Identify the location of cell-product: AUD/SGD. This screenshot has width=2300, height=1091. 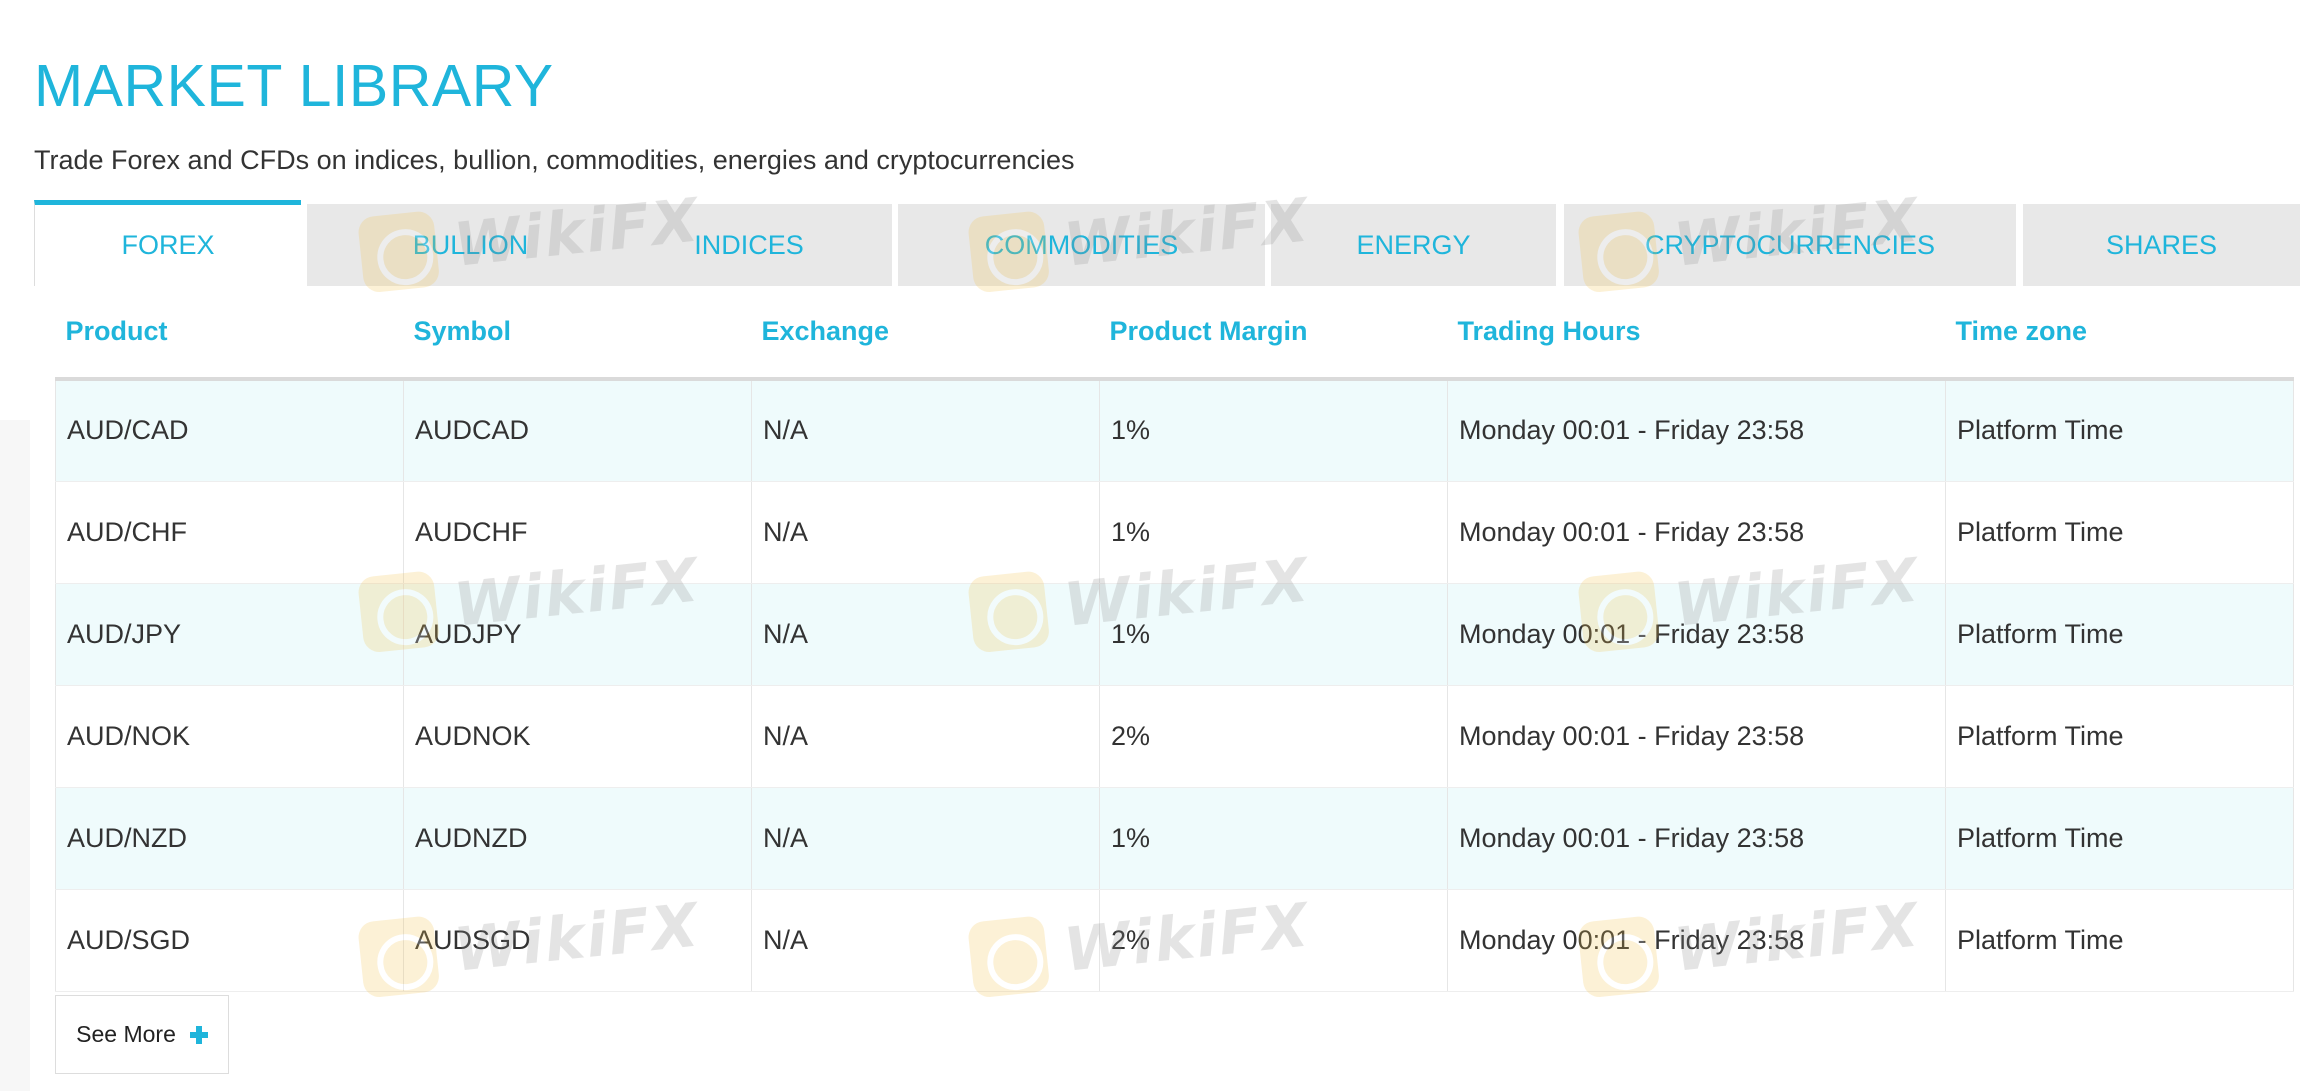
(229, 940).